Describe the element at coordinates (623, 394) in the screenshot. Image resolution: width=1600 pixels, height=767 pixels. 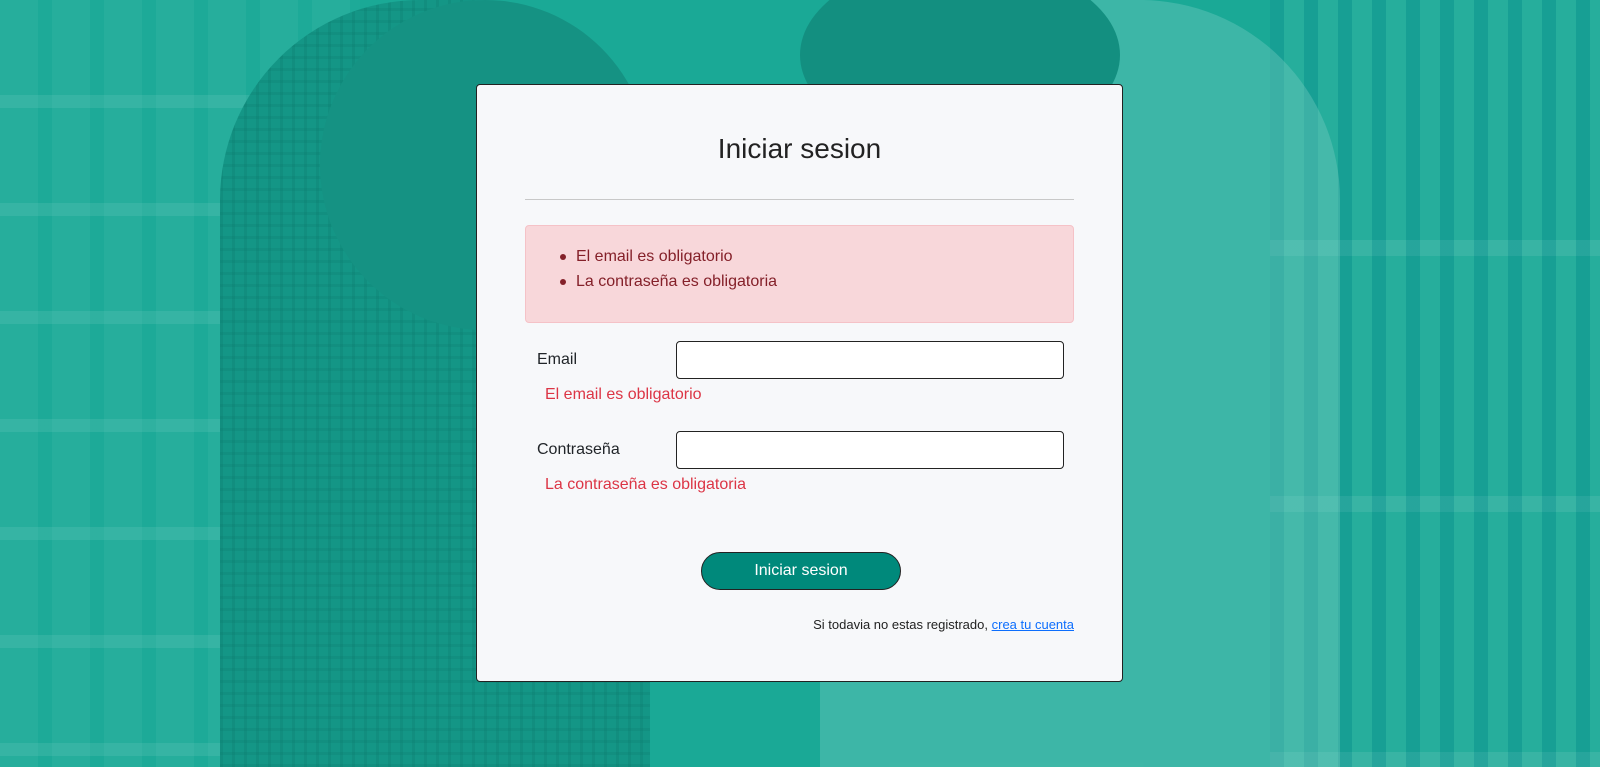
I see `email-error: El email es obligatorio` at that location.